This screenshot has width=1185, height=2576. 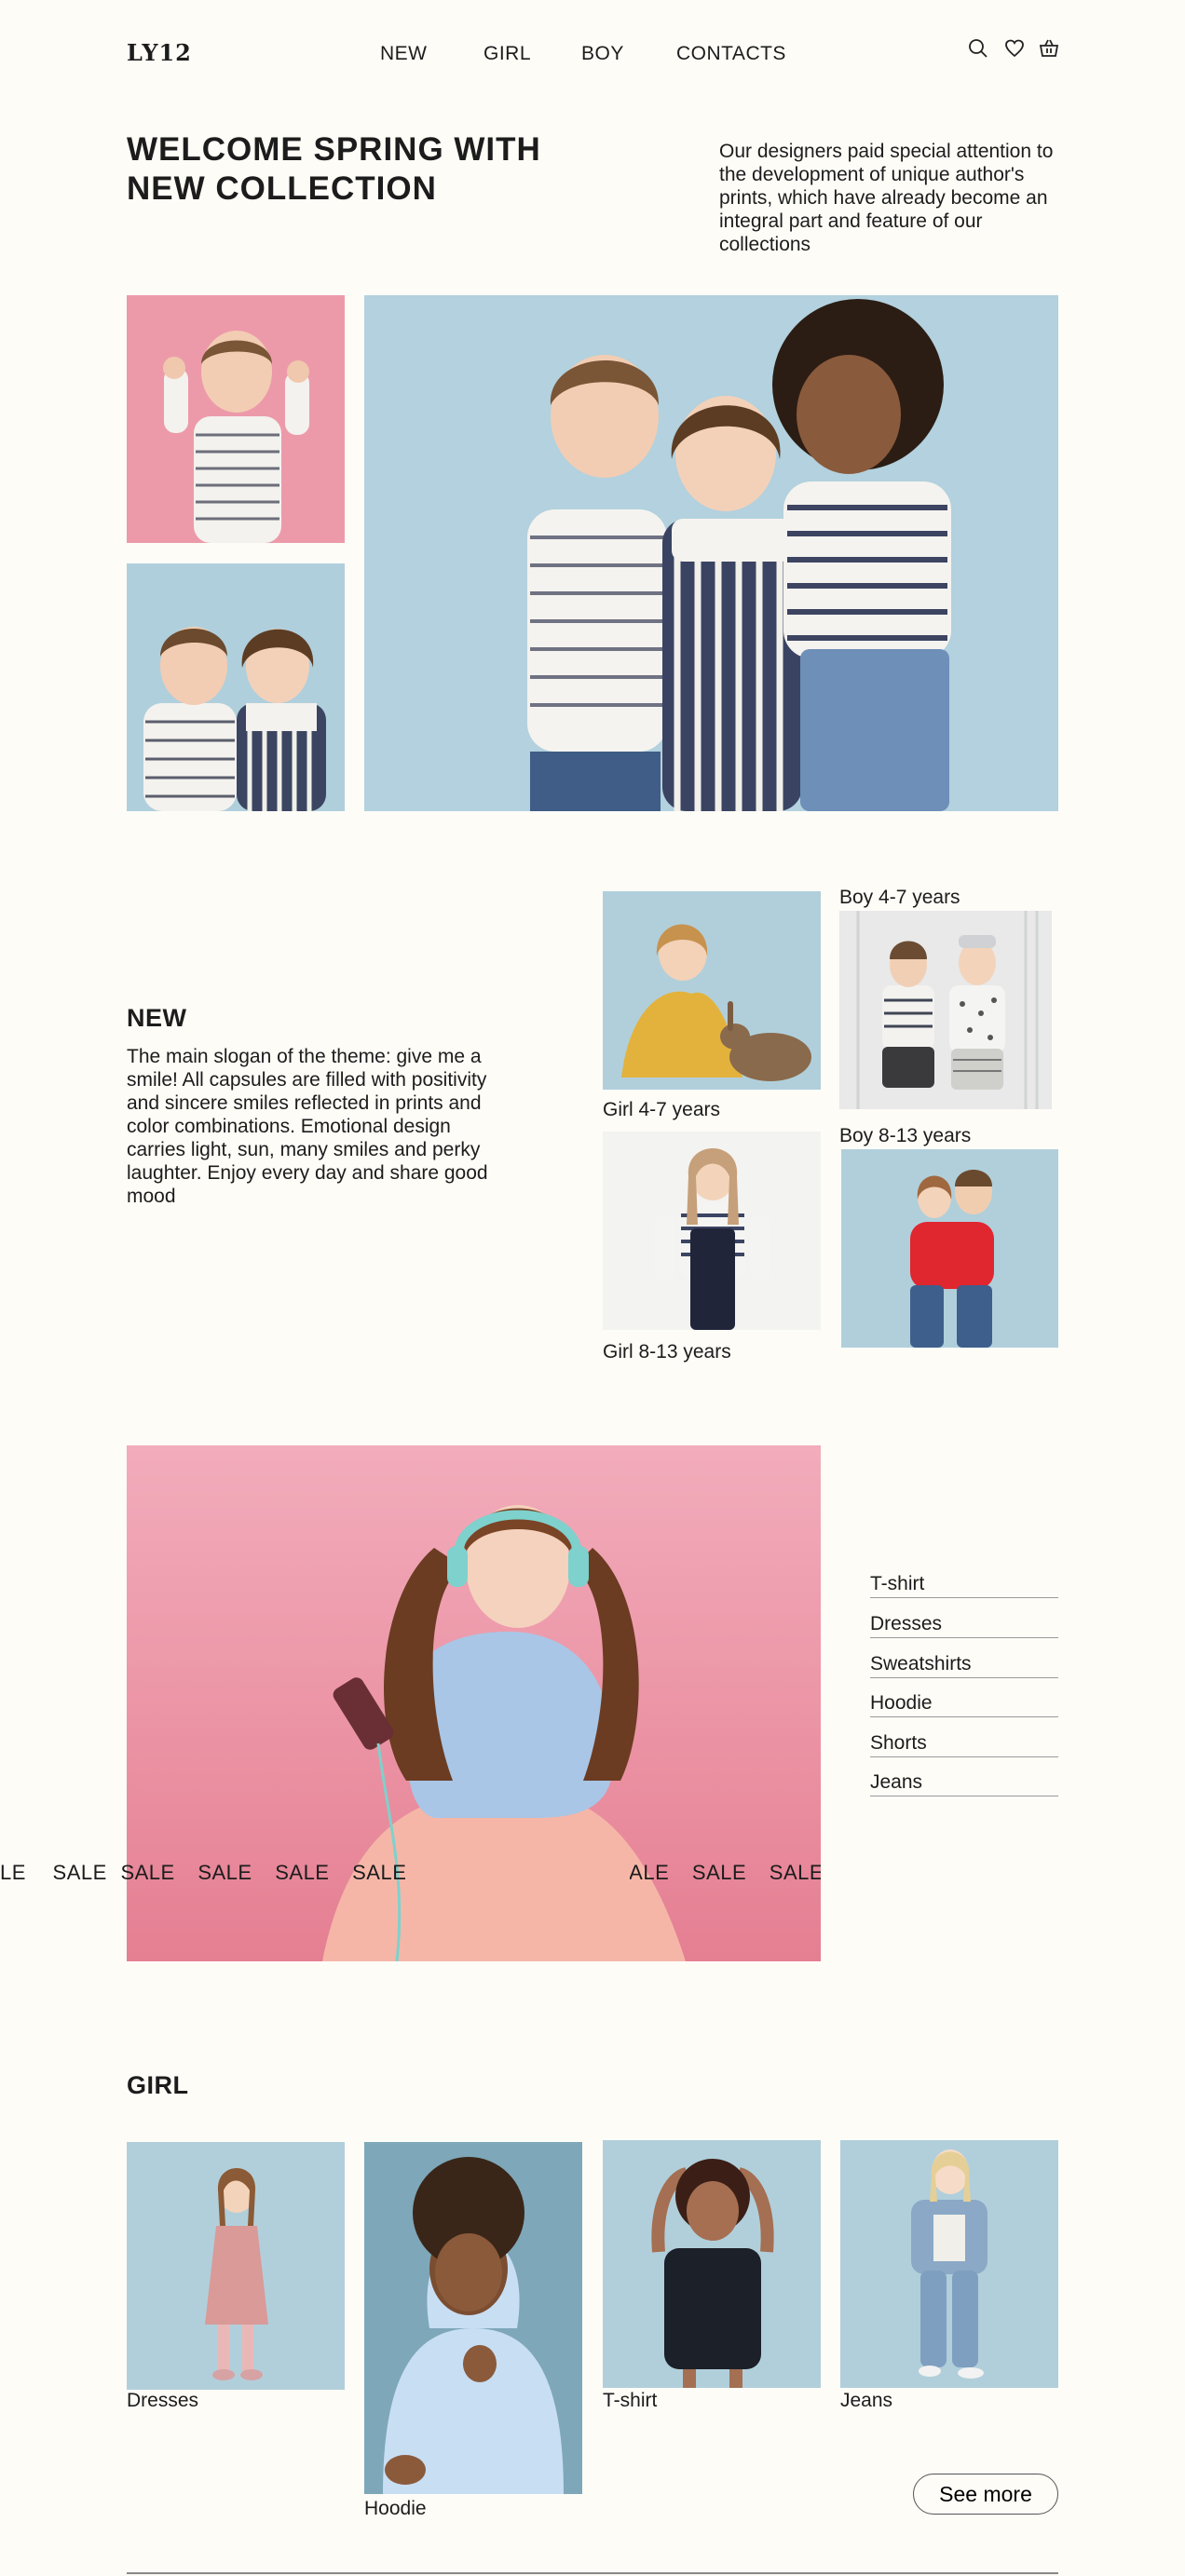 What do you see at coordinates (661, 1110) in the screenshot?
I see `category-label-girl-4-7: Girl 4-7 years` at bounding box center [661, 1110].